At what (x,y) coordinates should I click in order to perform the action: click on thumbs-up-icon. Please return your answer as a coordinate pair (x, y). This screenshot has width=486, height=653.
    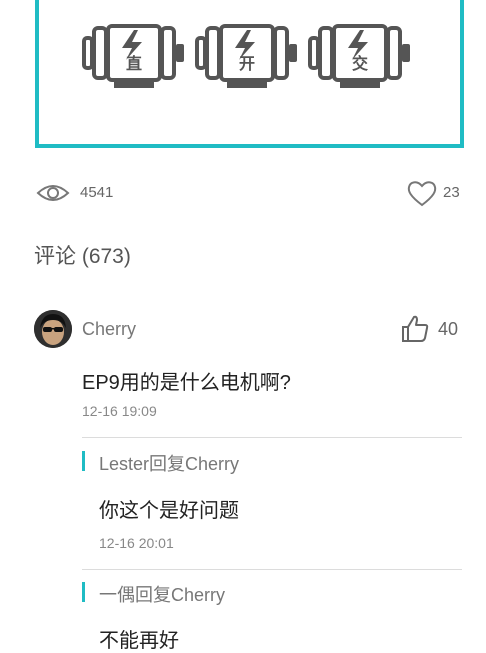
    Looking at the image, I should click on (415, 329).